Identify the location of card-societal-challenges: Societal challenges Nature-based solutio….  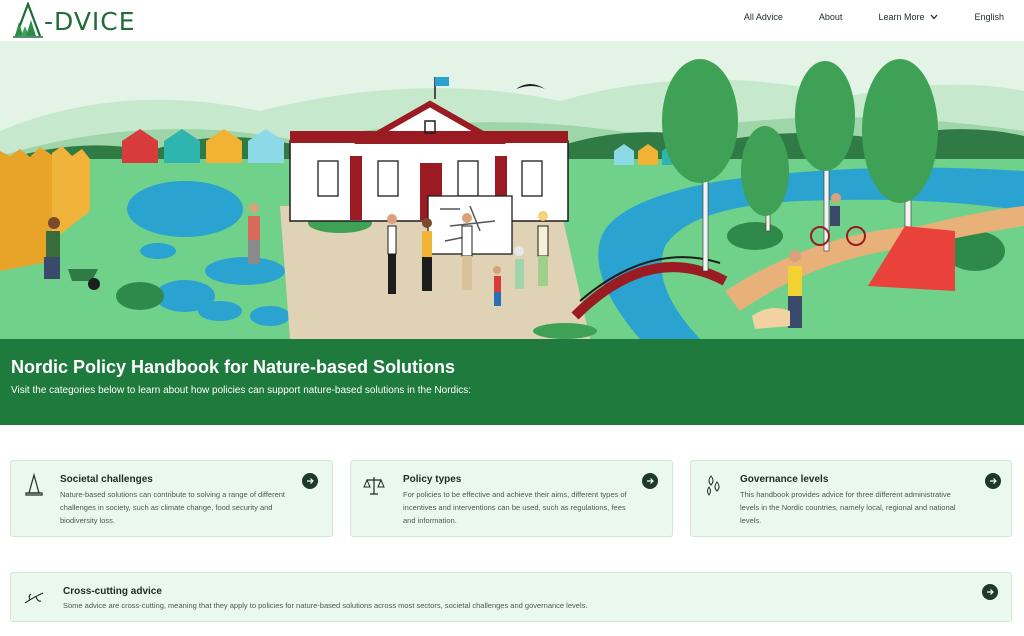
(171, 498).